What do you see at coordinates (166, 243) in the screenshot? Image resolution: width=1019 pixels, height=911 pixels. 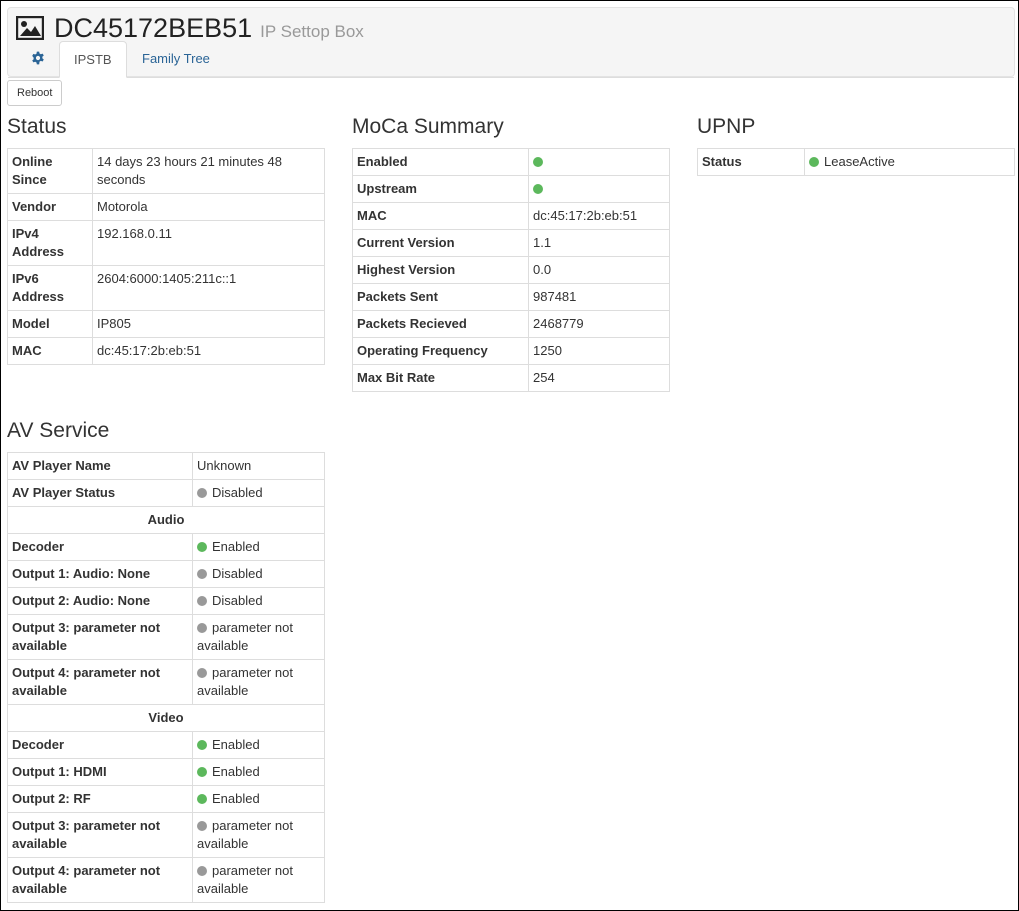 I see `table-row: IPv4 Address 192.168.0.11` at bounding box center [166, 243].